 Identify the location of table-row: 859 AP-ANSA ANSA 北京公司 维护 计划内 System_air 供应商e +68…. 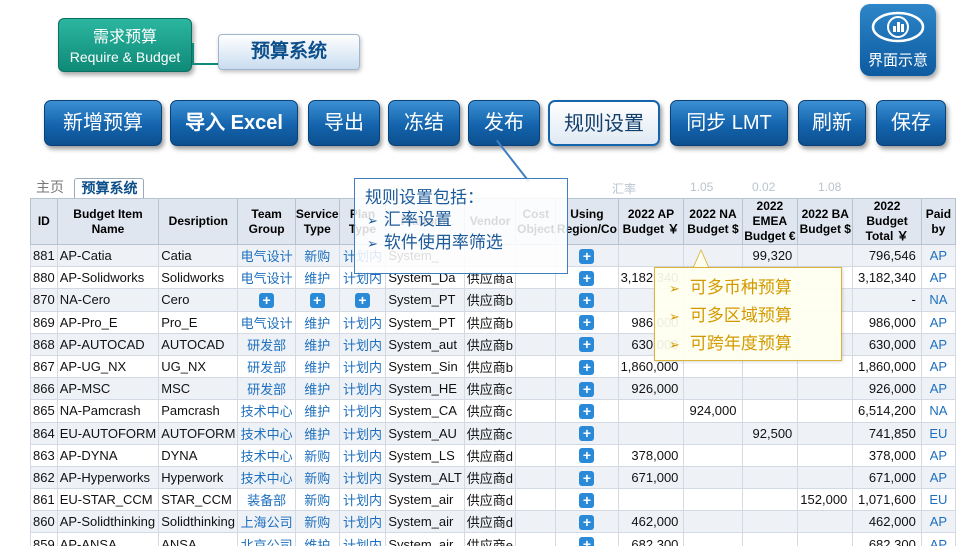
(493, 539).